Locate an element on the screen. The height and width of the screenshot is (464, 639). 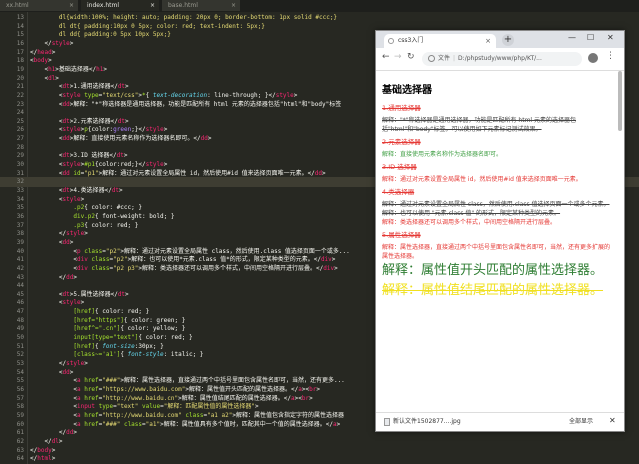
profile-avatar-icon is located at coordinates (593, 58).